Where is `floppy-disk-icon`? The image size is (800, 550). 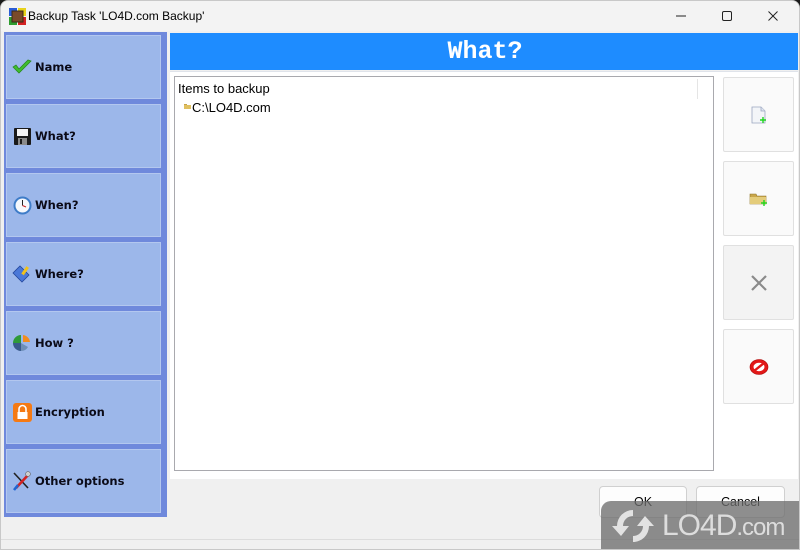
floppy-disk-icon is located at coordinates (22, 136).